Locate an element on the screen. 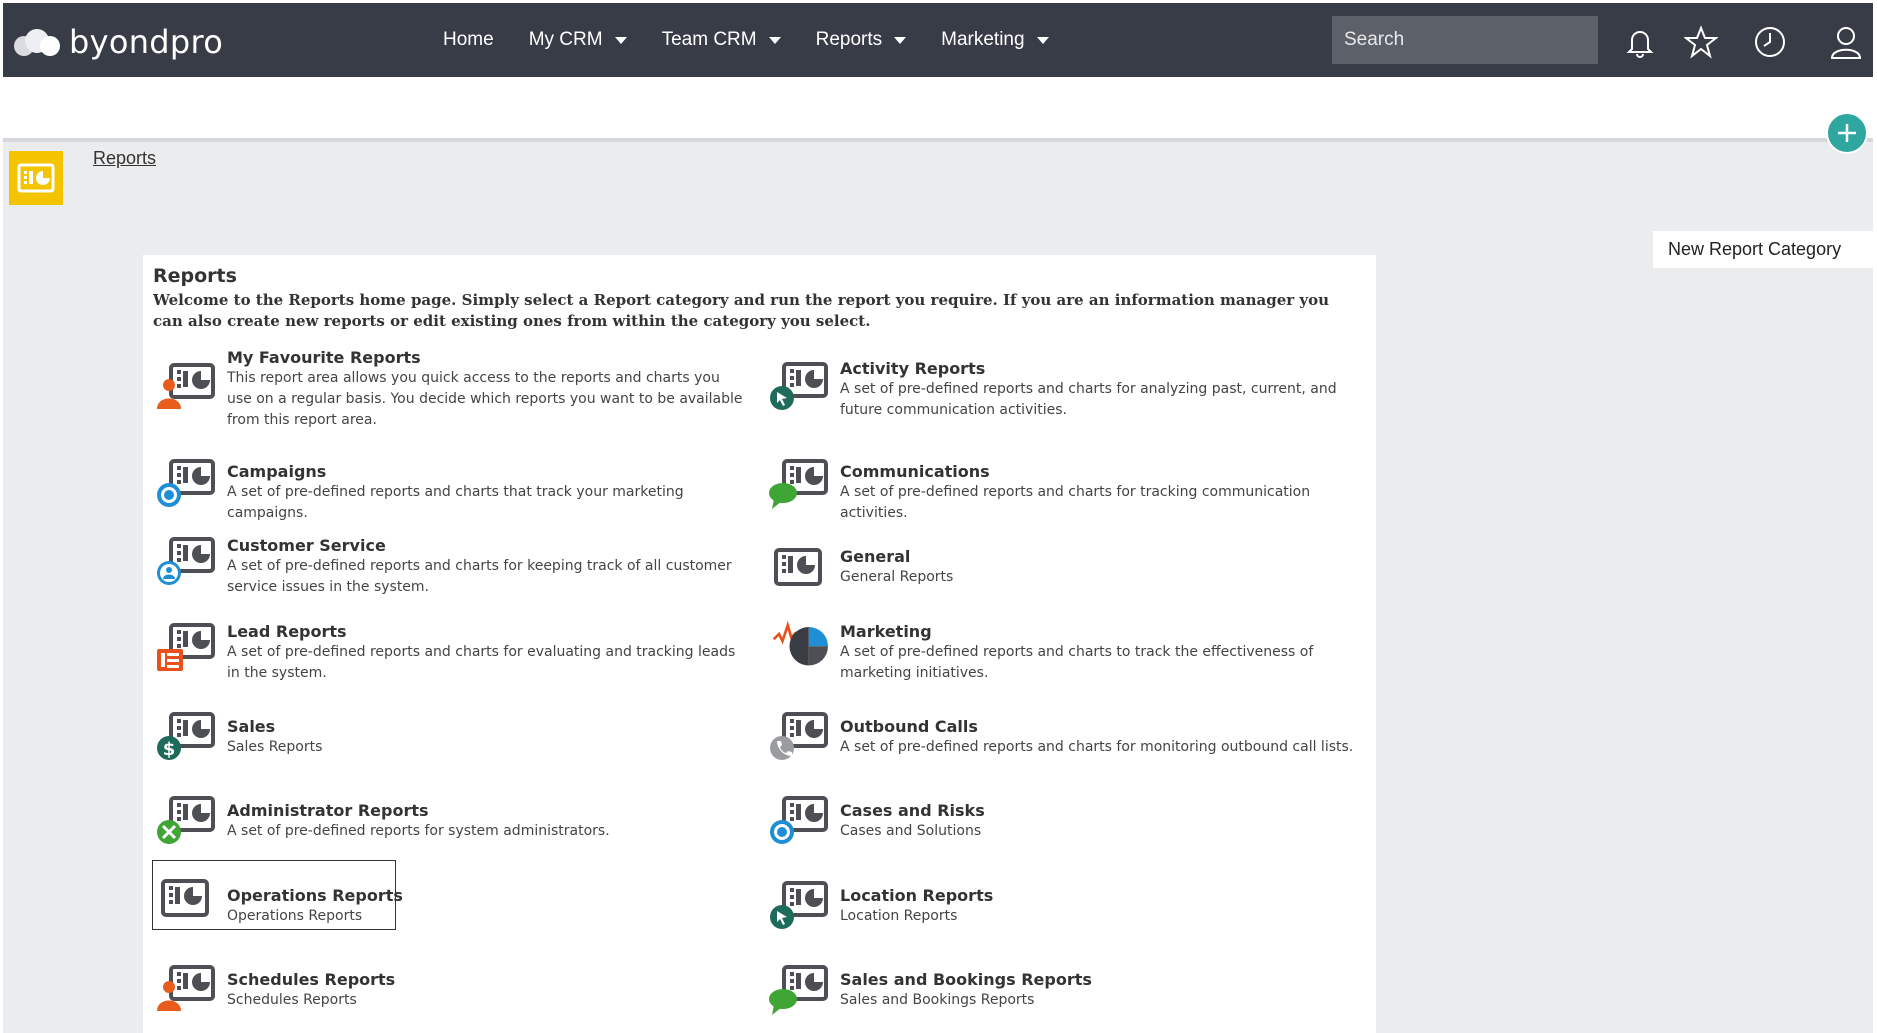 Image resolution: width=1877 pixels, height=1033 pixels. category-desc: Schedules Reports is located at coordinates (292, 1000).